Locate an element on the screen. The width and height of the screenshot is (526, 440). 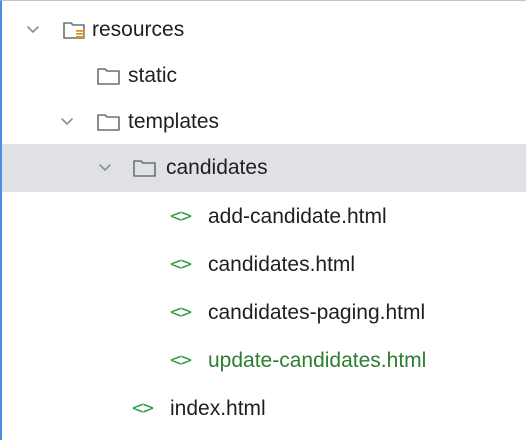
tree-node-templates: templates is located at coordinates (264, 122).